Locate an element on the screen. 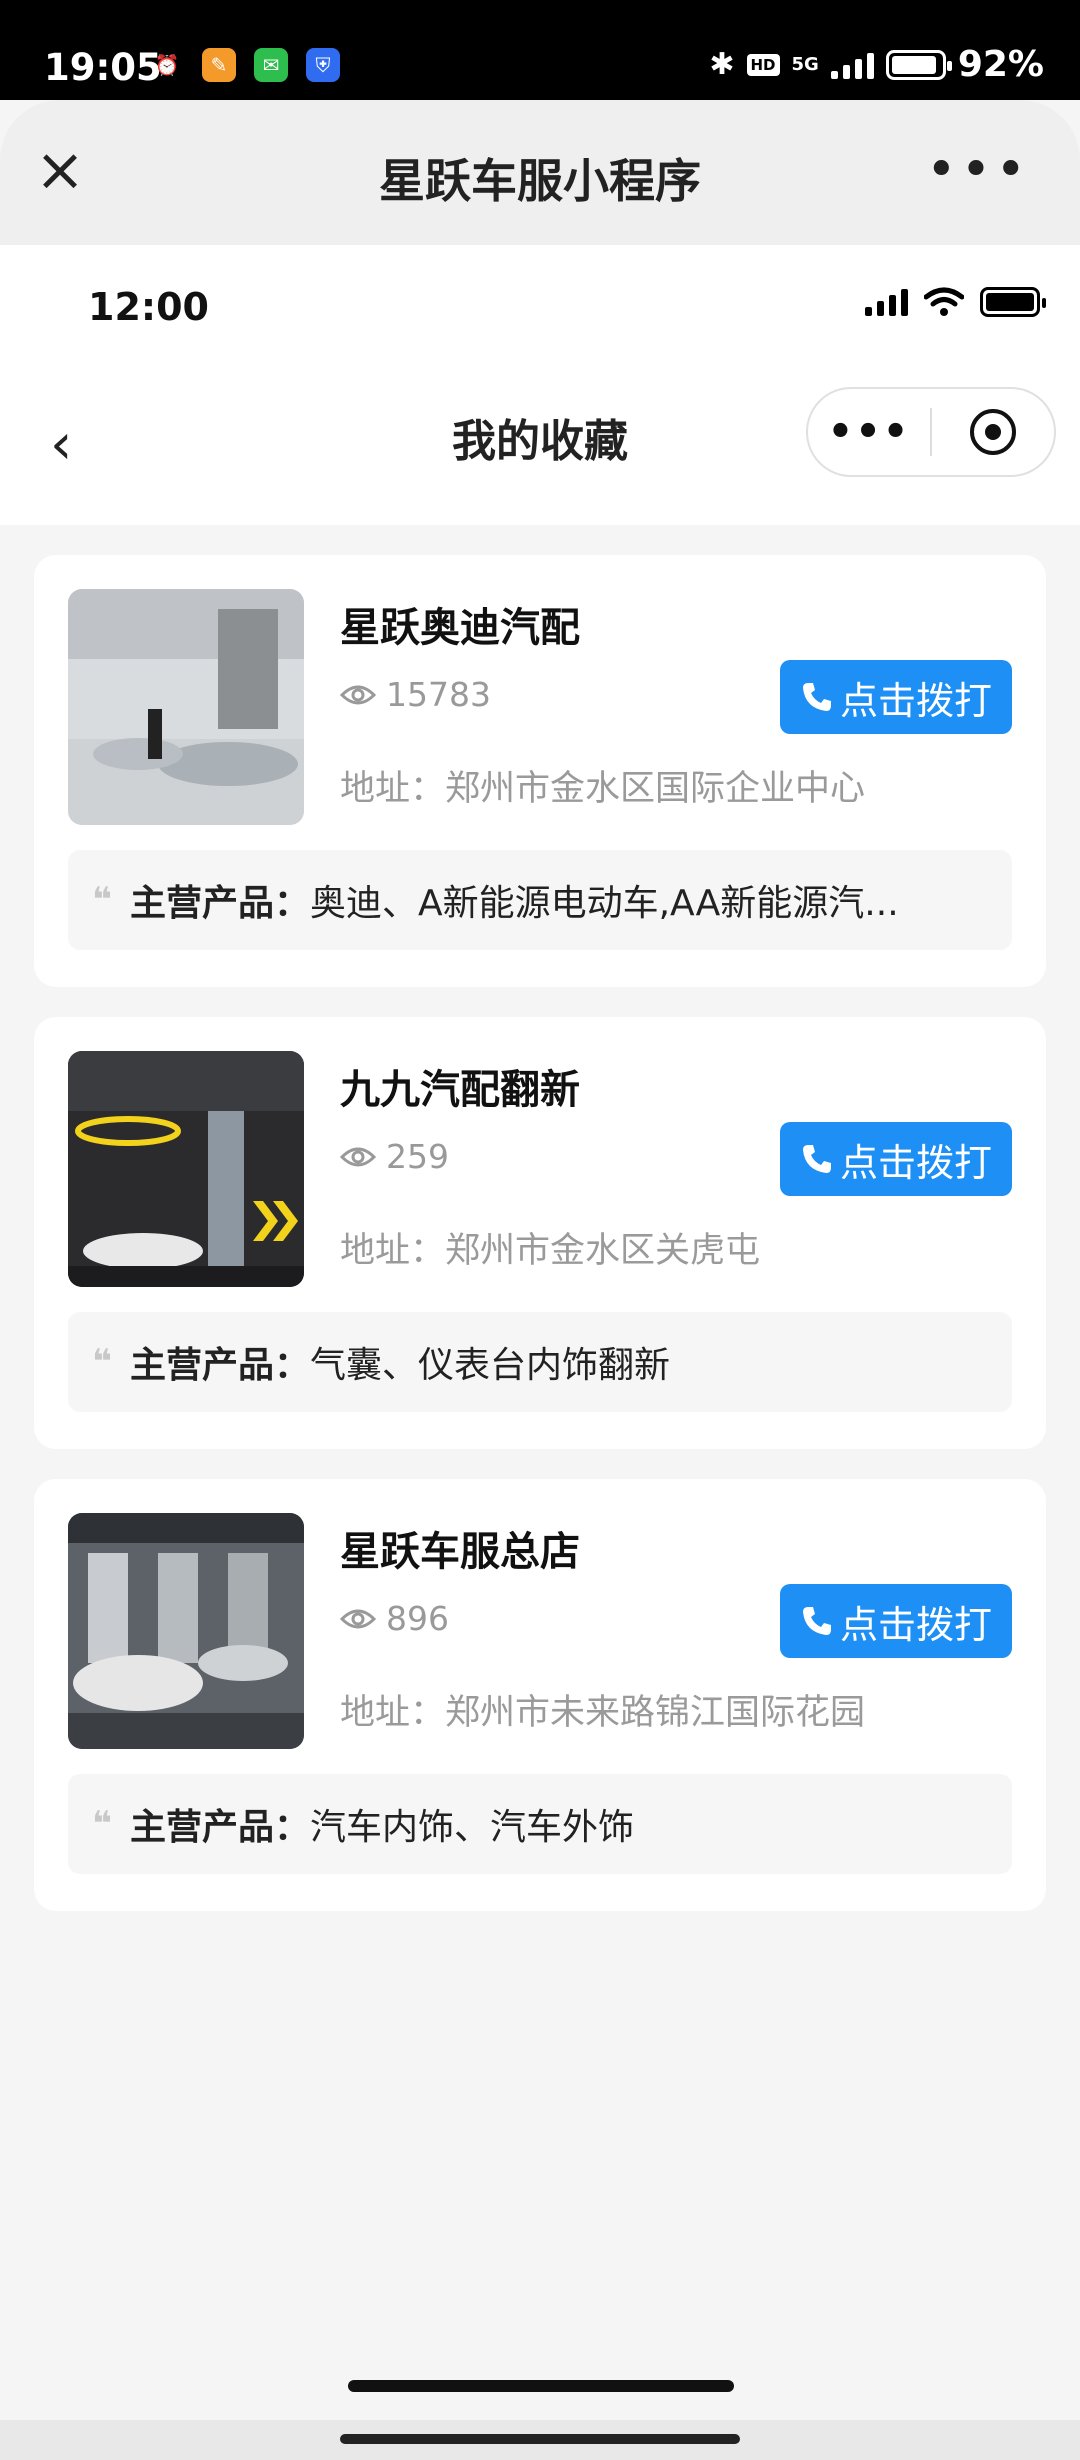 The height and width of the screenshot is (2460, 1080). hd-badge: HD is located at coordinates (763, 64).